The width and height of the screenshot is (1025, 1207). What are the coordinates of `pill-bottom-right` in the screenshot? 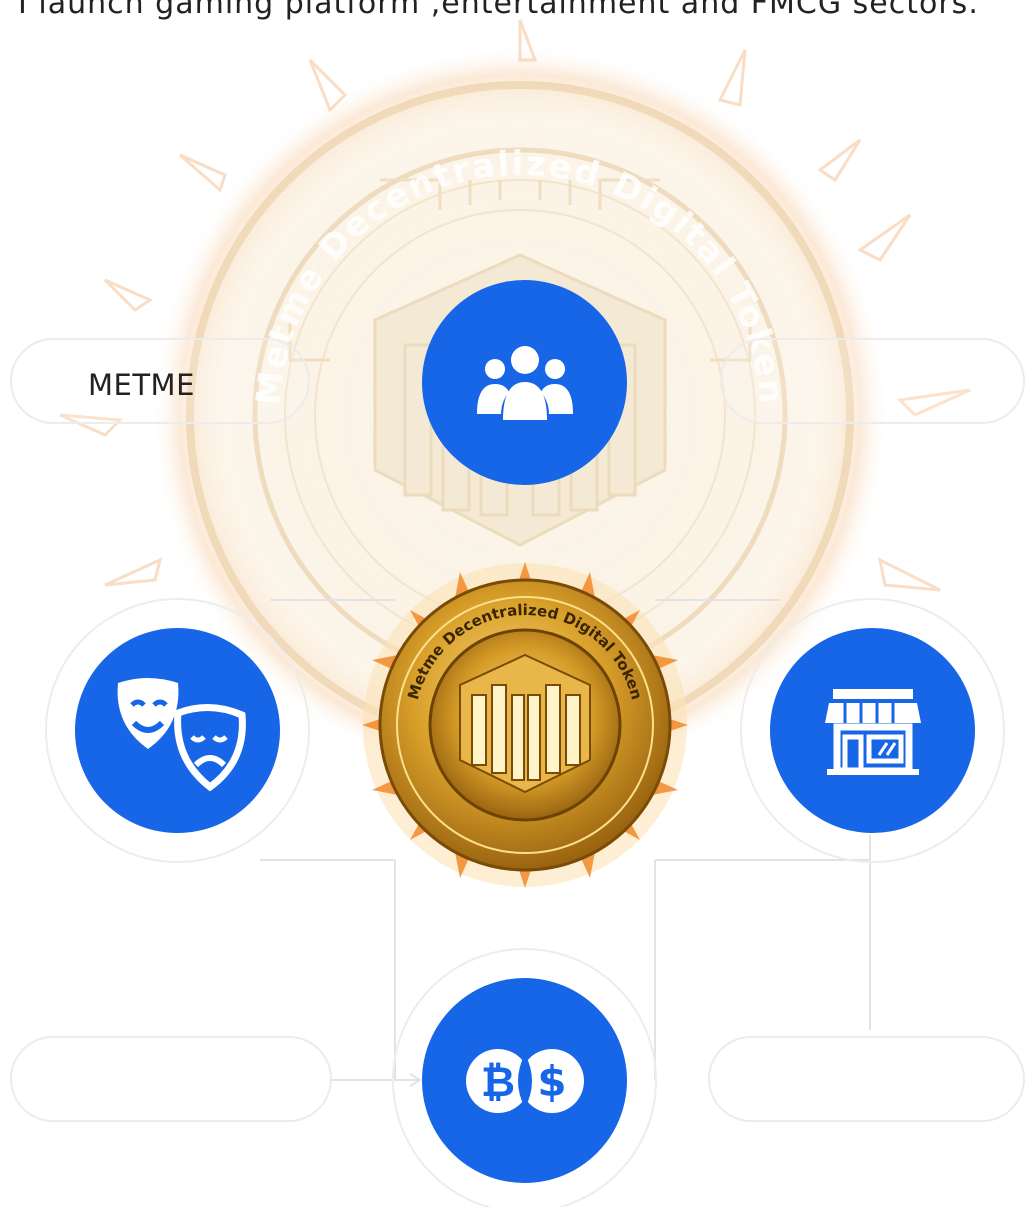 It's located at (866, 1079).